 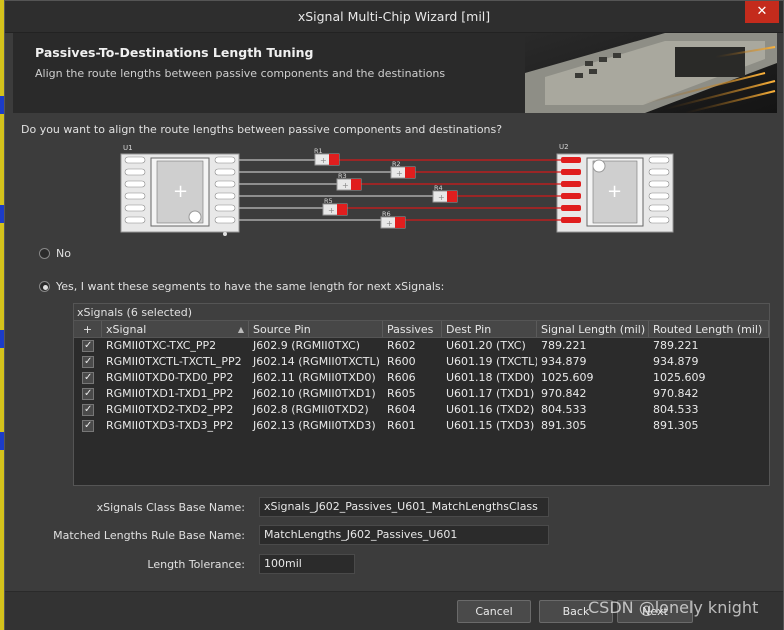 I want to click on cell-routed-length: 1025.609, so click(x=679, y=377).